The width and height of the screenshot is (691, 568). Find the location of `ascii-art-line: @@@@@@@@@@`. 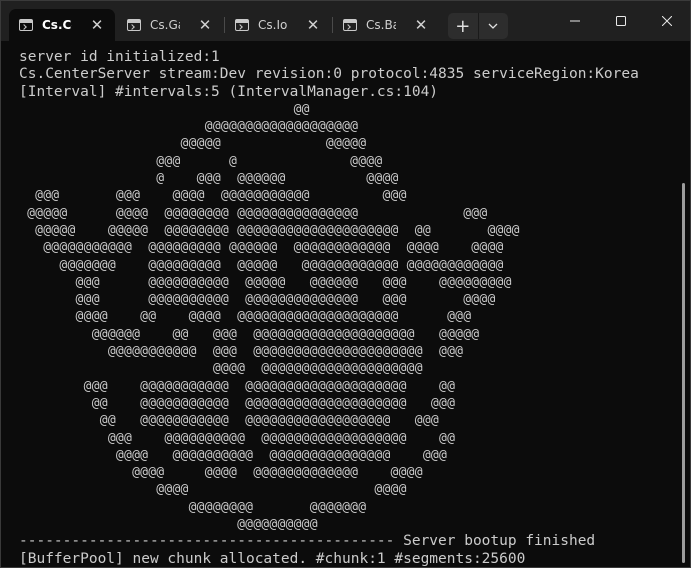

ascii-art-line: @@@@@@@@@@ is located at coordinates (168, 525).